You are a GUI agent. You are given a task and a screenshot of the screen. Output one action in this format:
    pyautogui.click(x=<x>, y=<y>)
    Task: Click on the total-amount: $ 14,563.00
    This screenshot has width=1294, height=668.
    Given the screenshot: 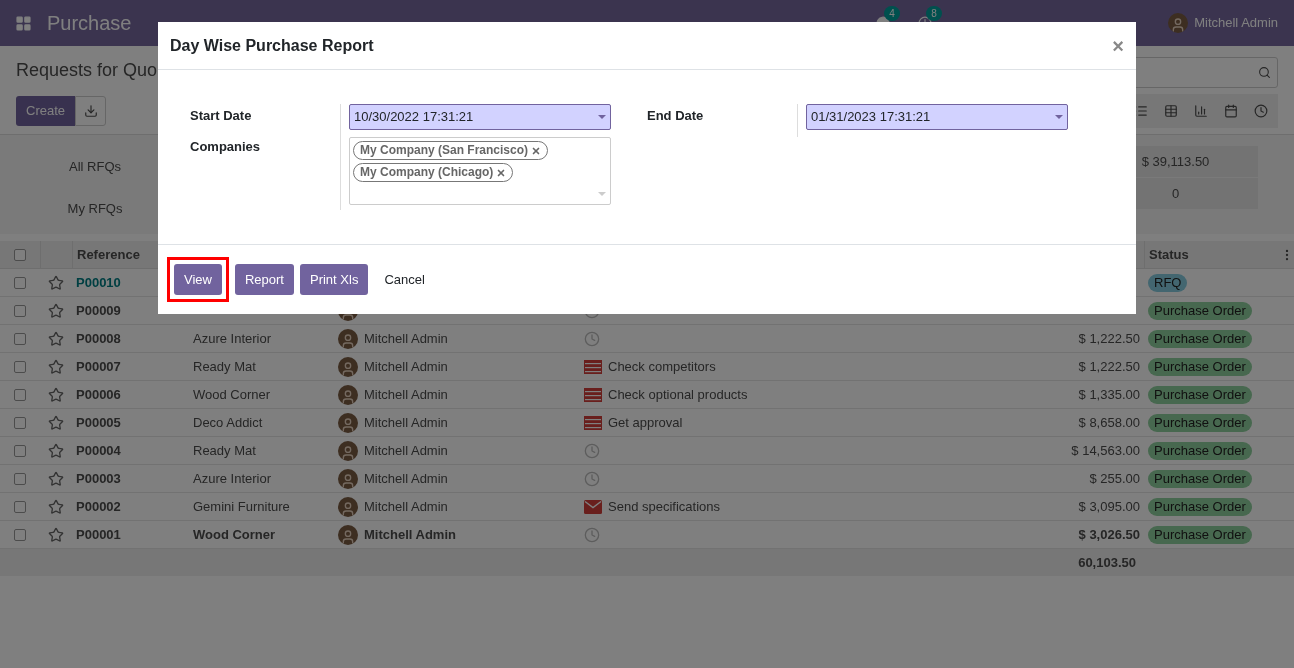 What is the action you would take?
    pyautogui.click(x=1105, y=450)
    